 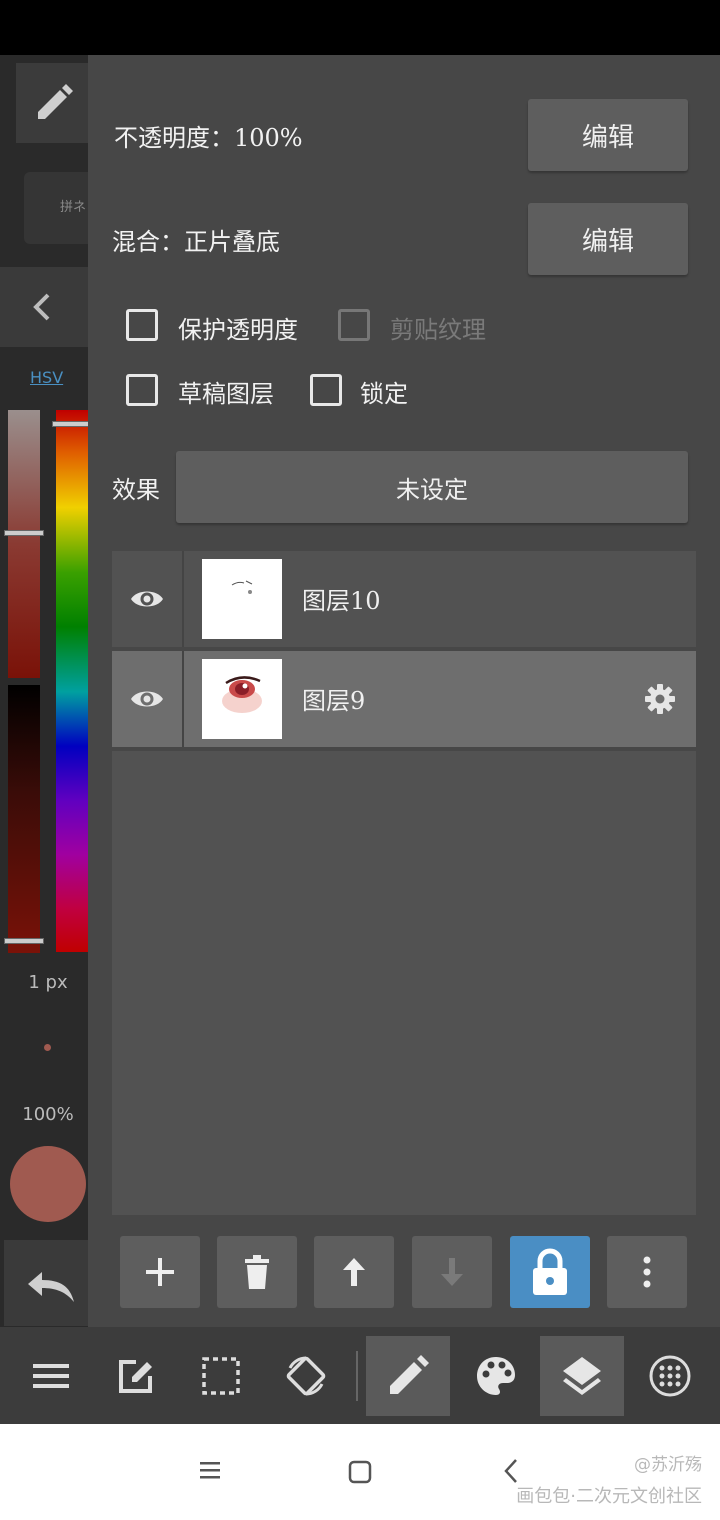 I want to click on home-button, so click(x=360, y=1474).